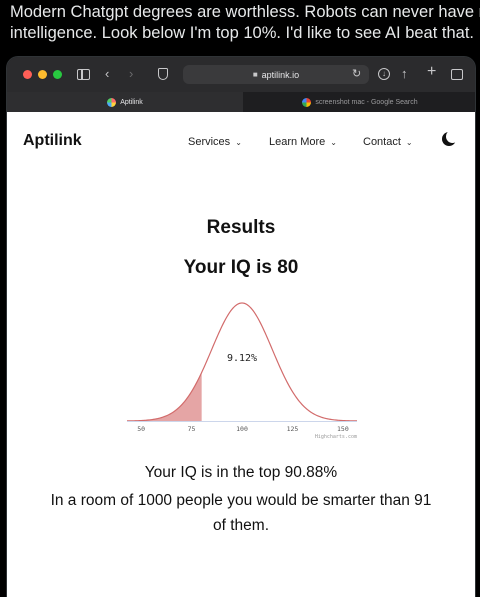  Describe the element at coordinates (241, 525) in the screenshot. I see `room-comparison-line-2: of them.` at that location.